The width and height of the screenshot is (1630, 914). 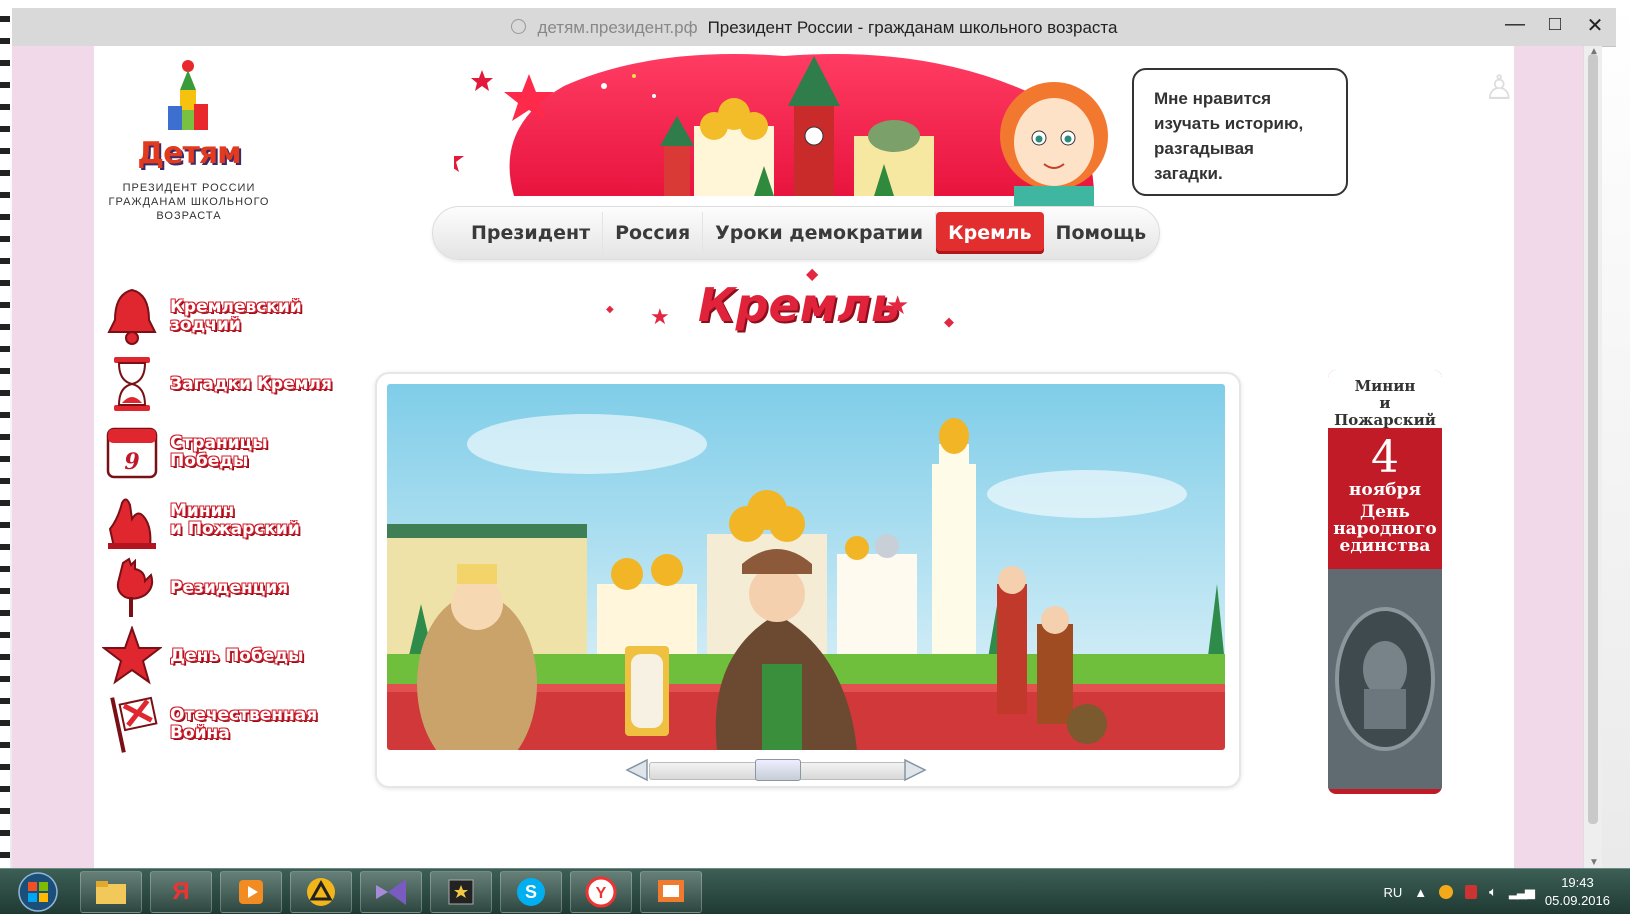 What do you see at coordinates (820, 233) in the screenshot?
I see `tab-democracy-lessons: Уроки демократии` at bounding box center [820, 233].